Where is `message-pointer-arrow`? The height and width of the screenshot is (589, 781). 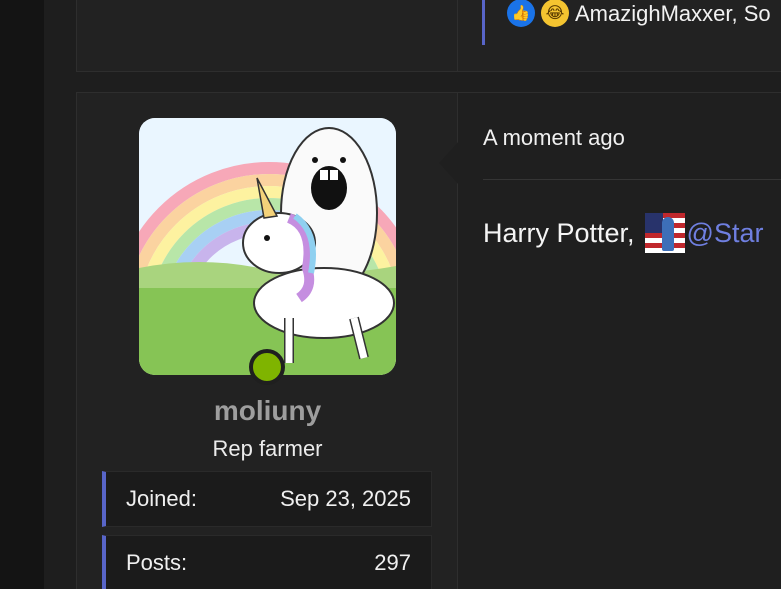
message-pointer-arrow is located at coordinates (449, 163).